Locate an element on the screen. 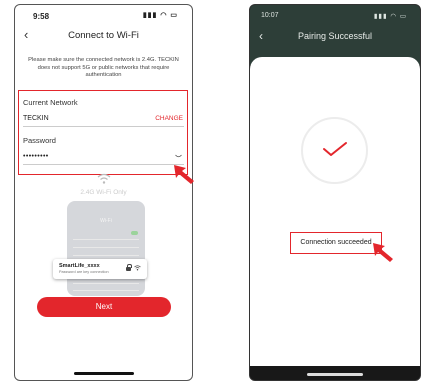 This screenshot has height=385, width=422. page-title: Pairing Successful is located at coordinates (335, 36).